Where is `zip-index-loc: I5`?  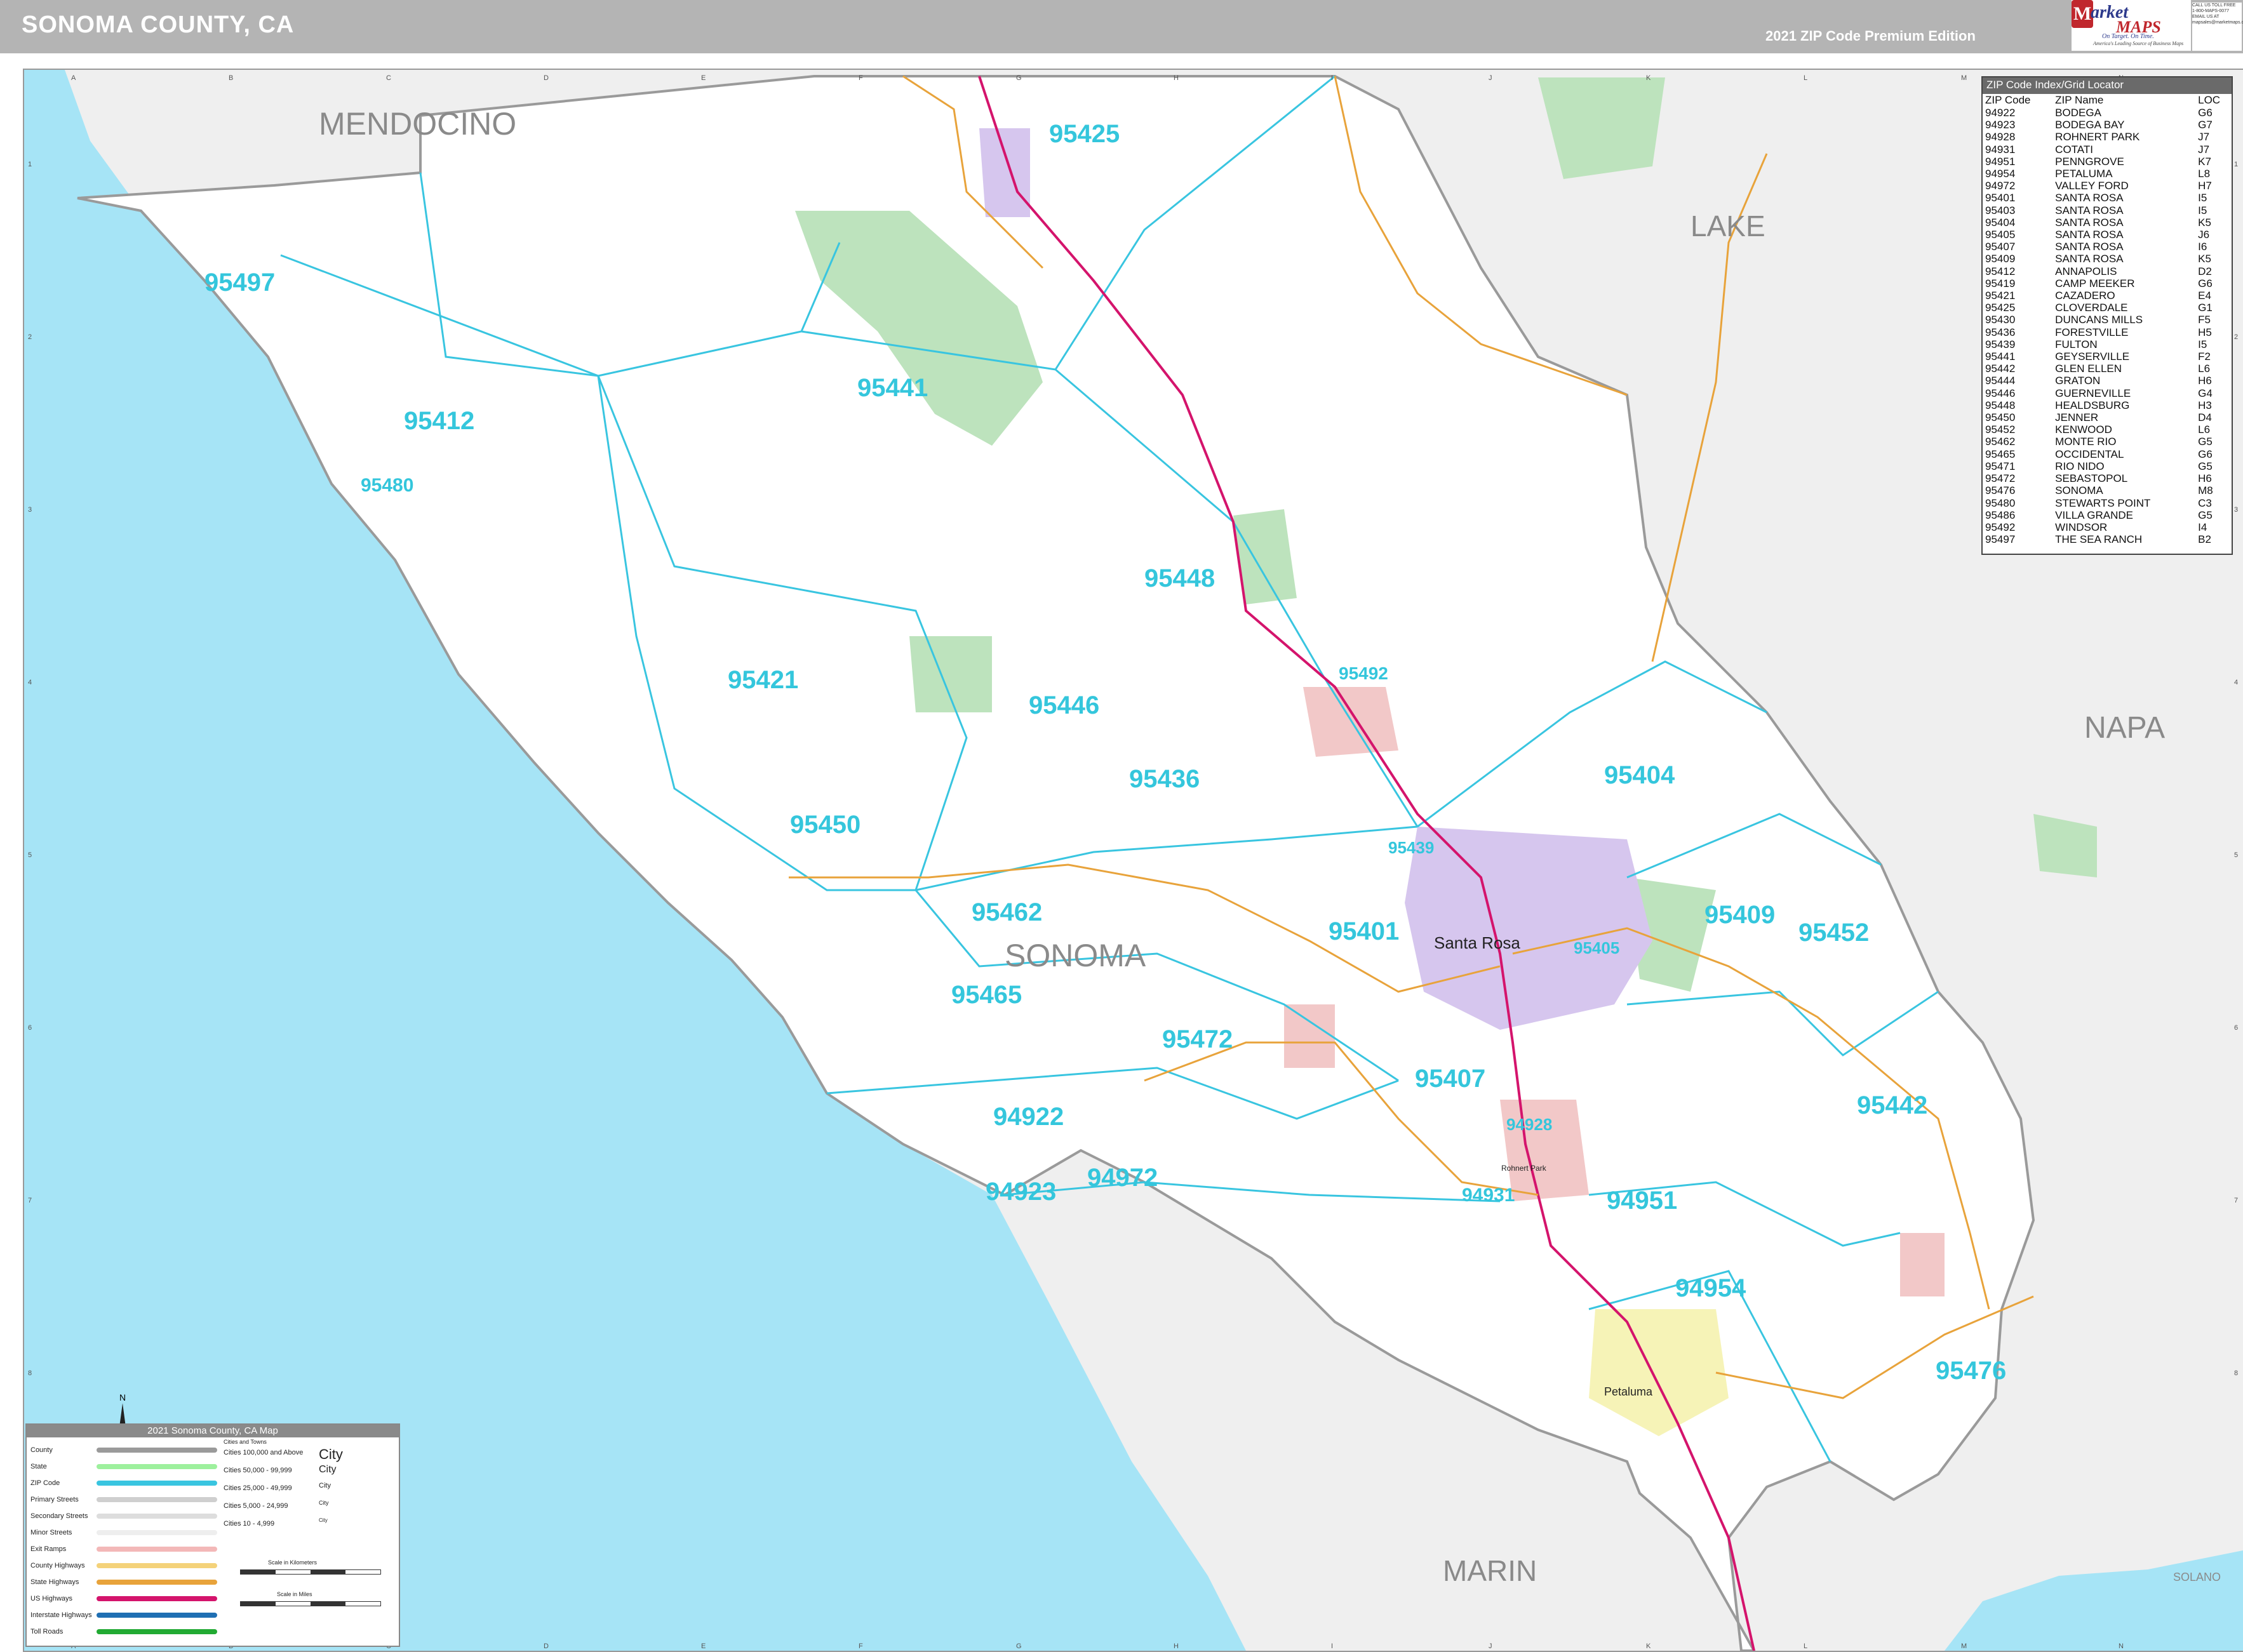 zip-index-loc: I5 is located at coordinates (2202, 198).